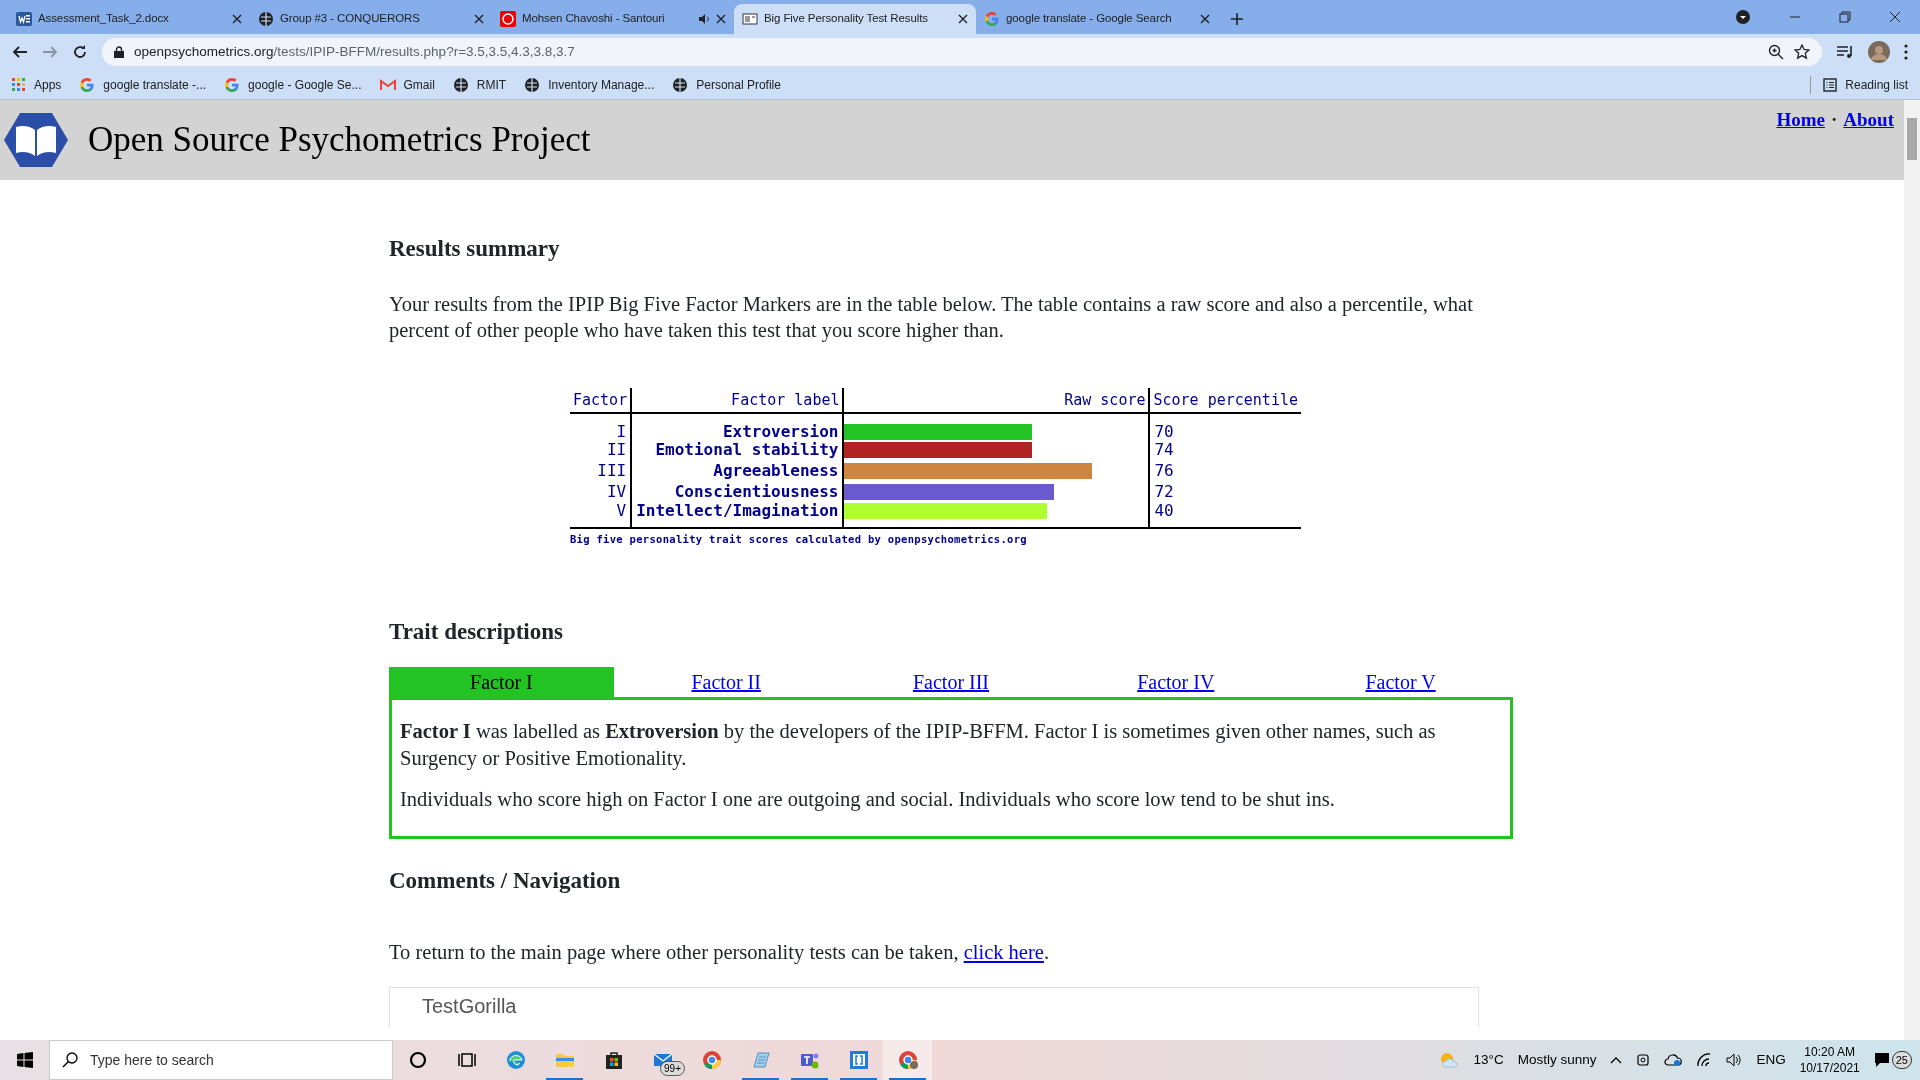 This screenshot has width=1920, height=1080. What do you see at coordinates (662, 1060) in the screenshot?
I see `taskbar-app-button: 99+` at bounding box center [662, 1060].